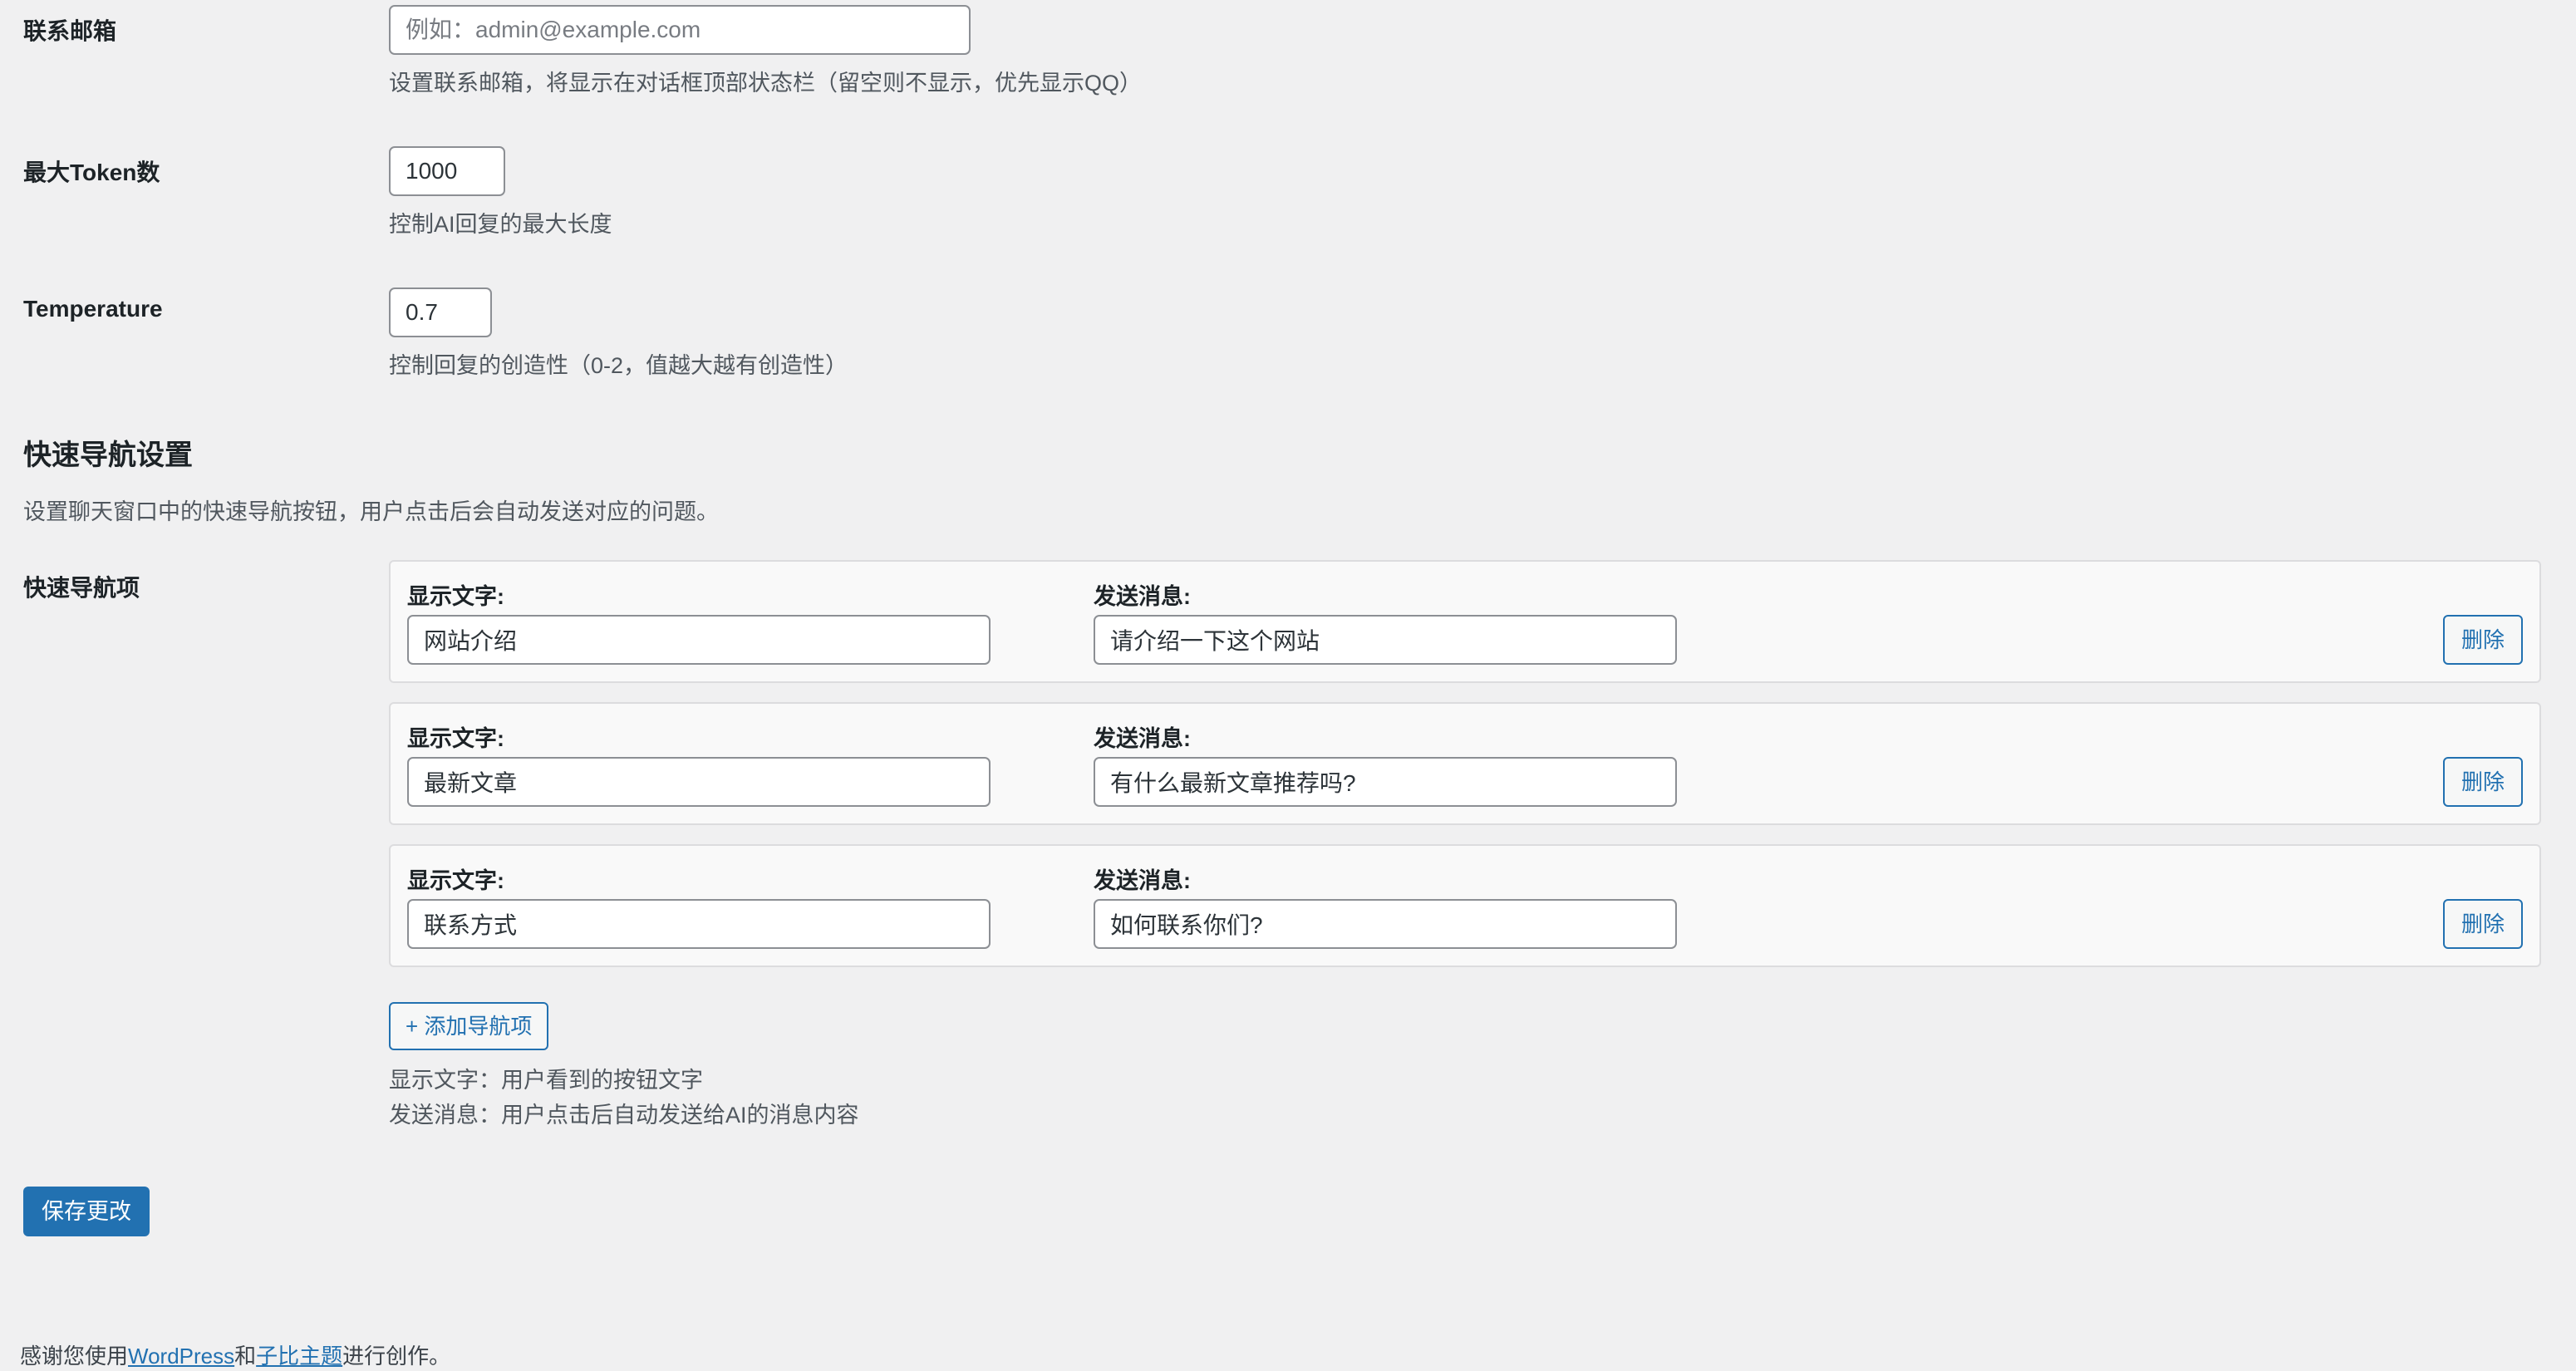 This screenshot has width=2576, height=1371. What do you see at coordinates (91, 172) in the screenshot?
I see `max-tokens-label: 最大Token数` at bounding box center [91, 172].